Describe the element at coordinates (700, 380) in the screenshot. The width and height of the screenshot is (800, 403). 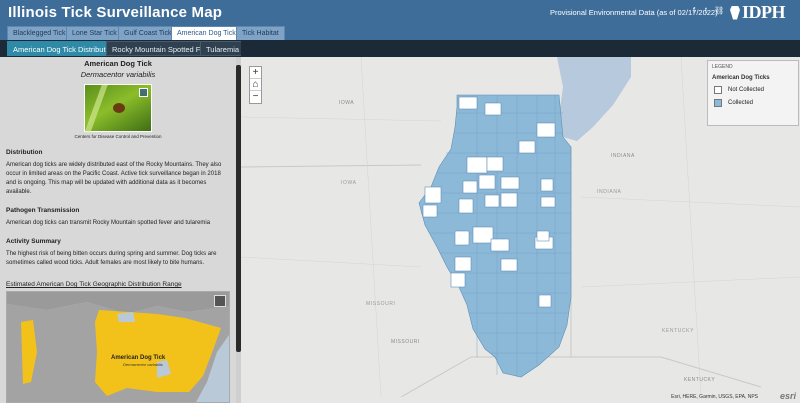
I see `label-kentucky-2: KENTUCKY` at that location.